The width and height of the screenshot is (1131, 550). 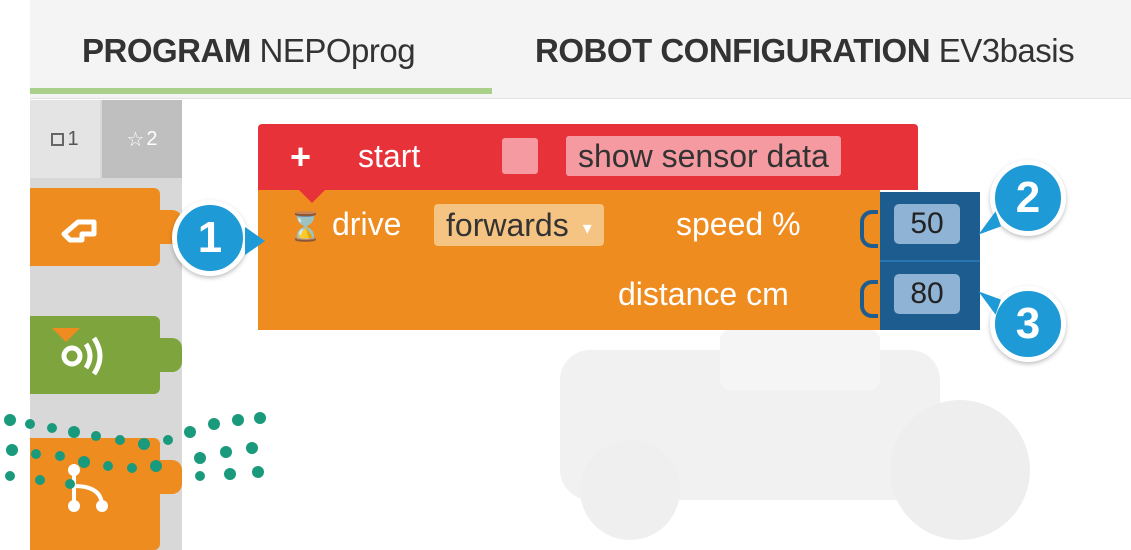 What do you see at coordinates (587, 227) in the screenshot?
I see `dropdown-caret-icon: ▾` at bounding box center [587, 227].